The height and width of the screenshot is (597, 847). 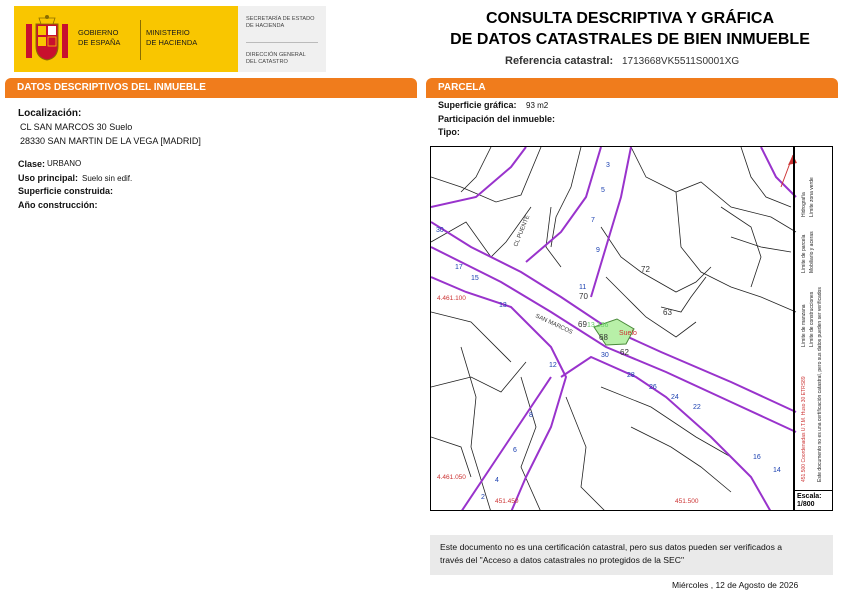 What do you see at coordinates (582, 324) in the screenshot?
I see `lot-69: 69` at bounding box center [582, 324].